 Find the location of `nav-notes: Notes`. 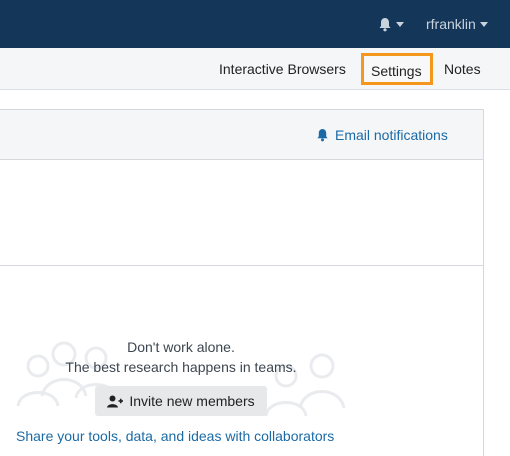

nav-notes: Notes is located at coordinates (462, 69).